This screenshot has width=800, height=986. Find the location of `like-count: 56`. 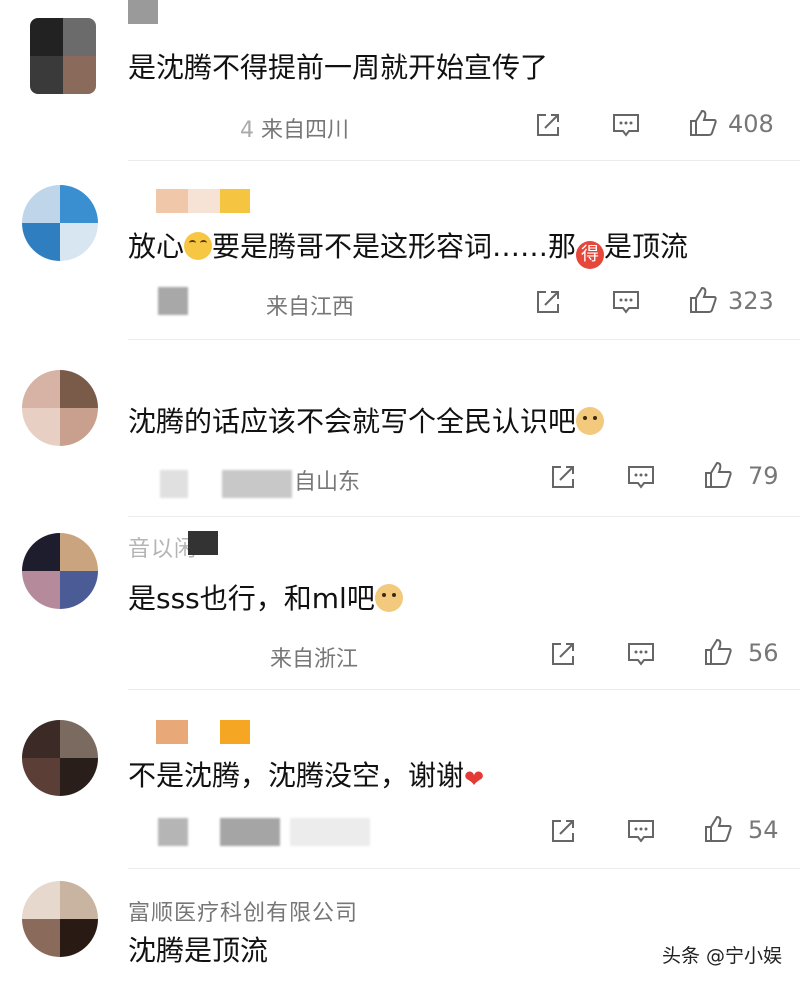

like-count: 56 is located at coordinates (763, 653).